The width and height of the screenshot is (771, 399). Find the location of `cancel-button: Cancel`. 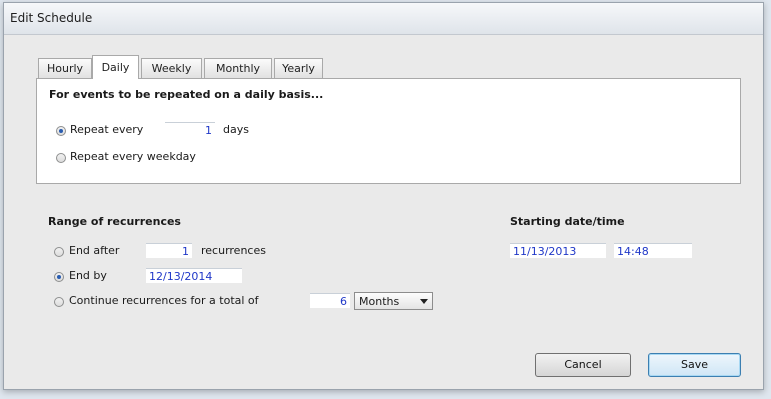

cancel-button: Cancel is located at coordinates (583, 365).